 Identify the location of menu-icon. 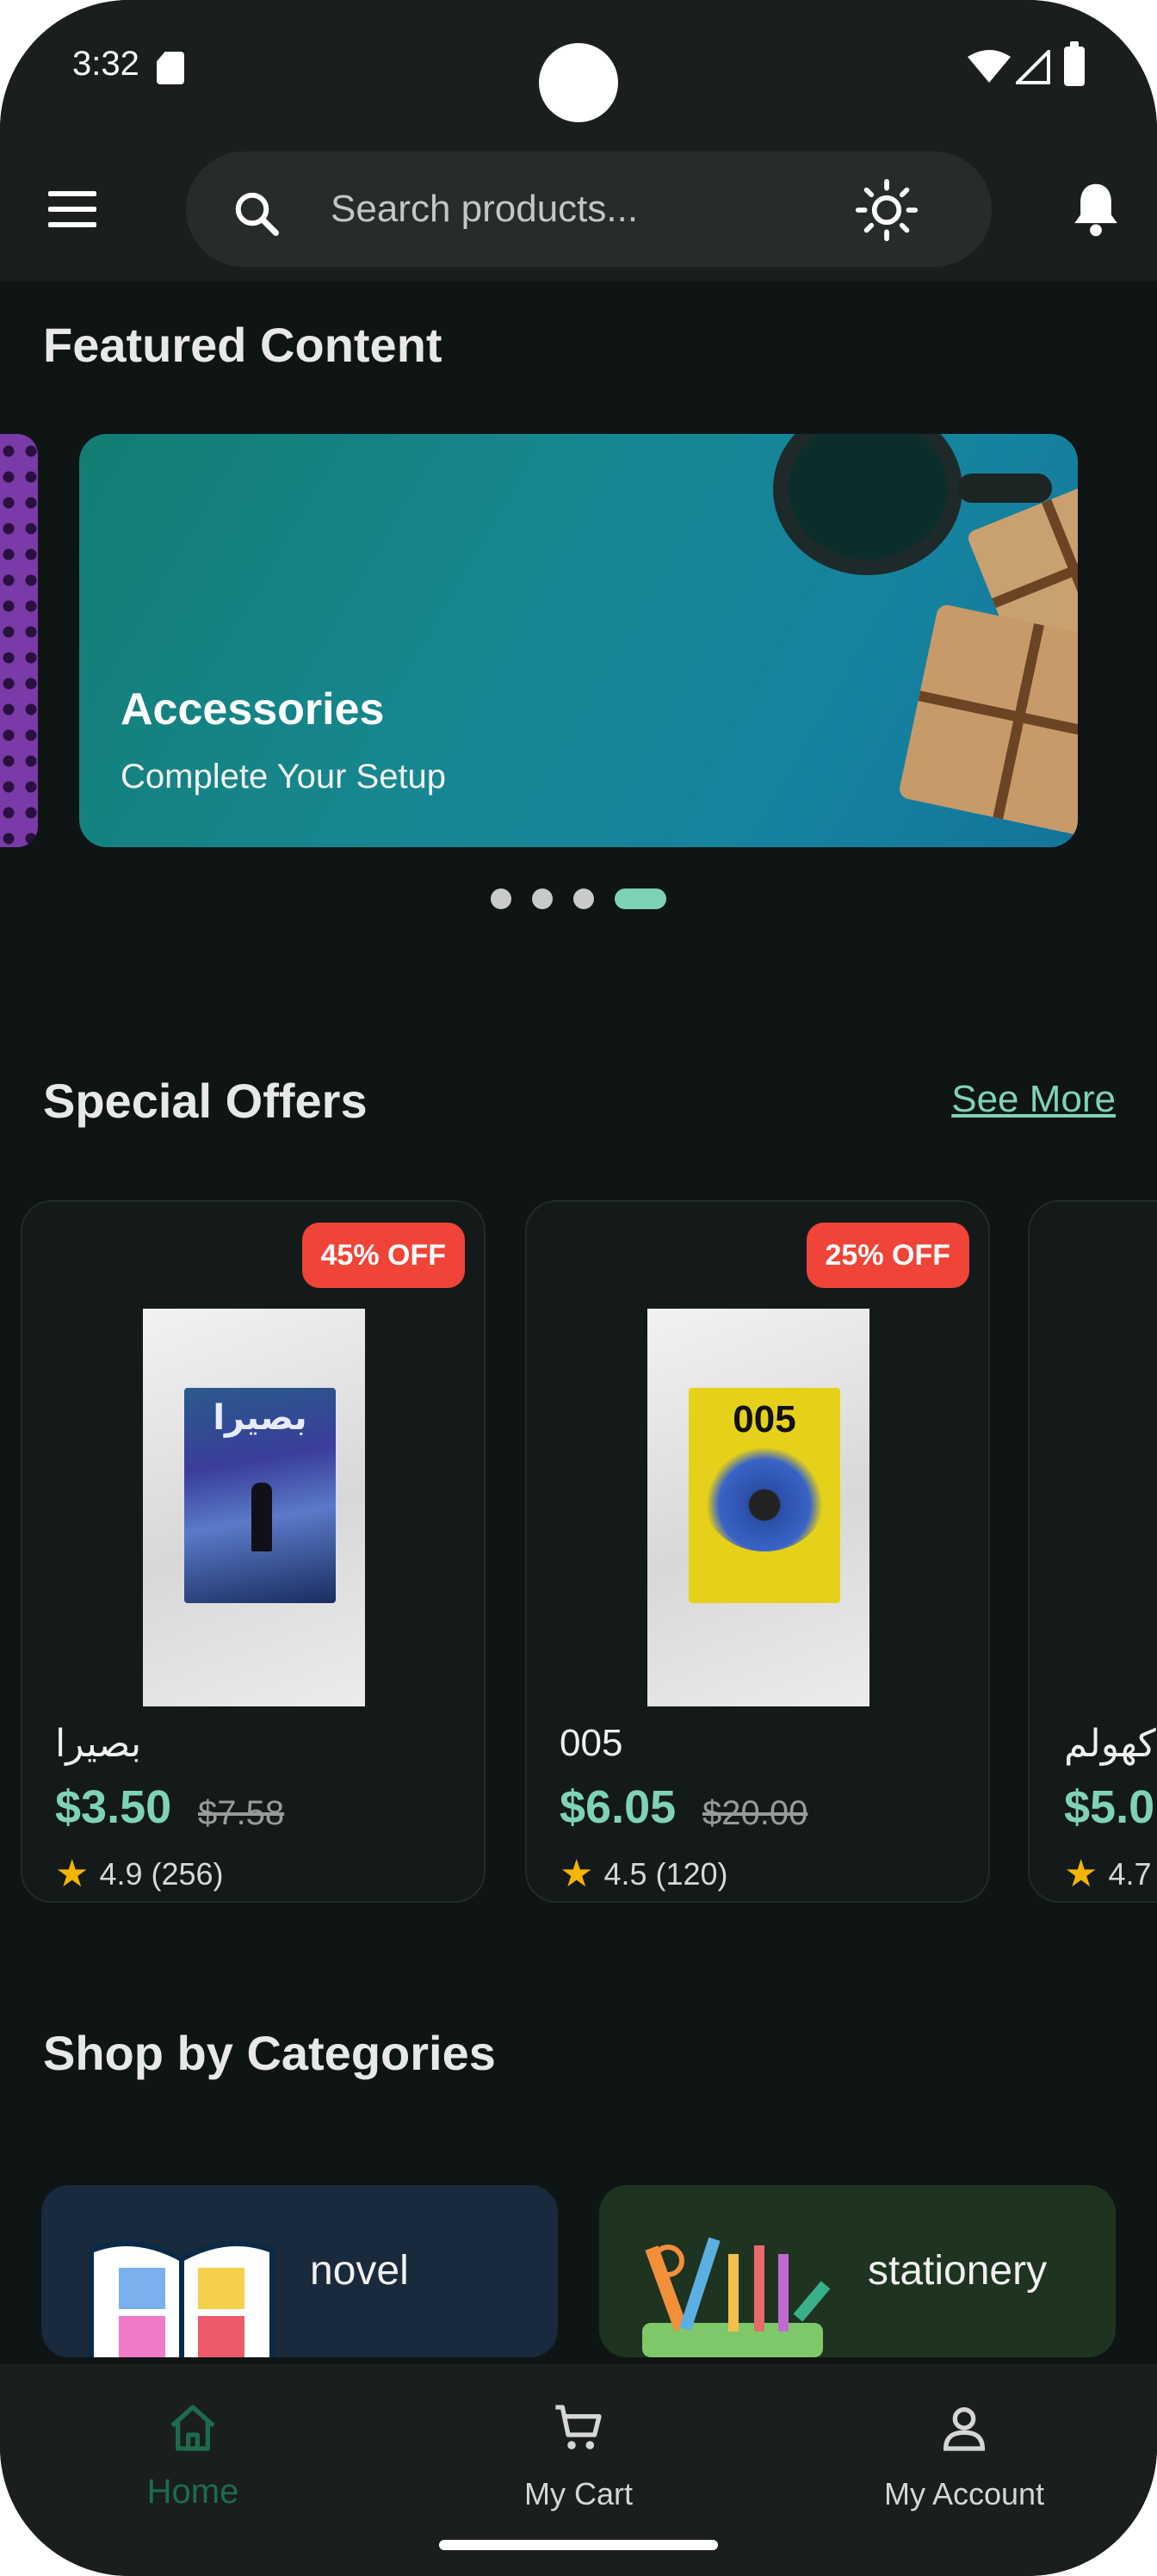
(72, 210).